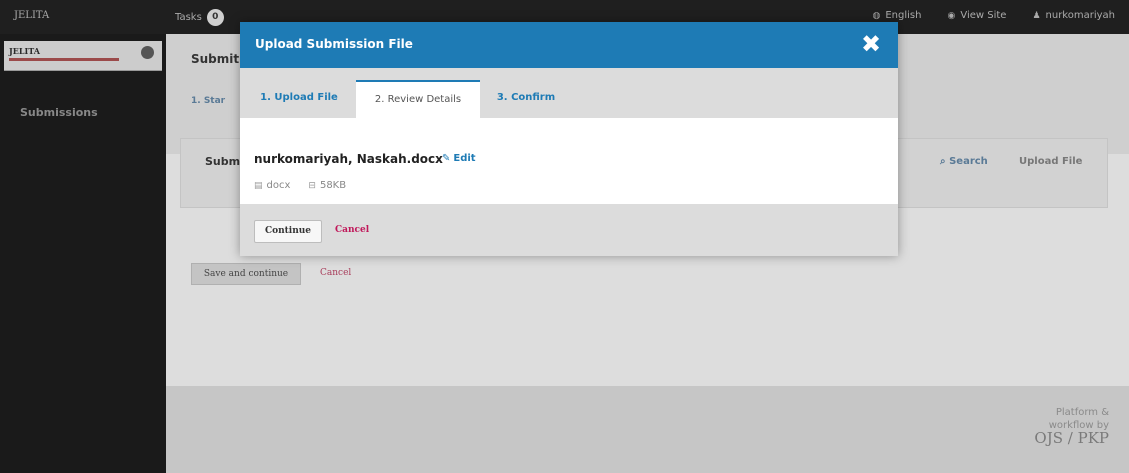 The height and width of the screenshot is (473, 1129). I want to click on file-type-label: docx, so click(278, 185).